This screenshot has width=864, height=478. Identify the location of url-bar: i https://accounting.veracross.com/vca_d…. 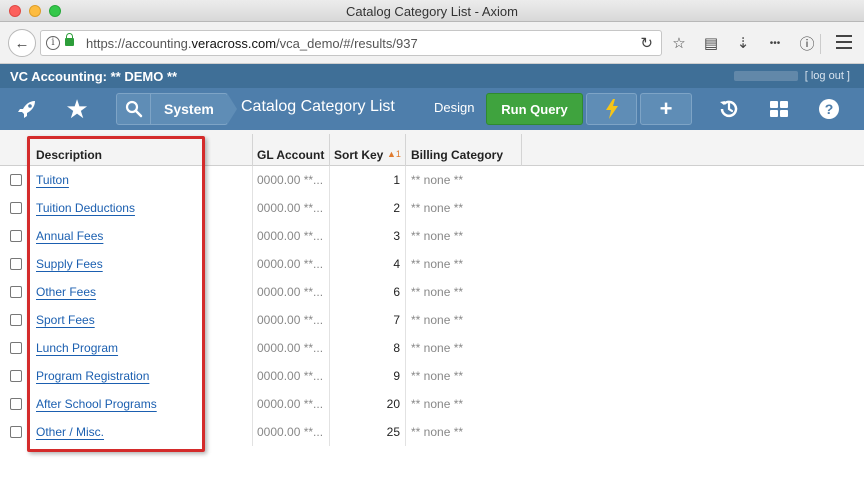
(351, 43).